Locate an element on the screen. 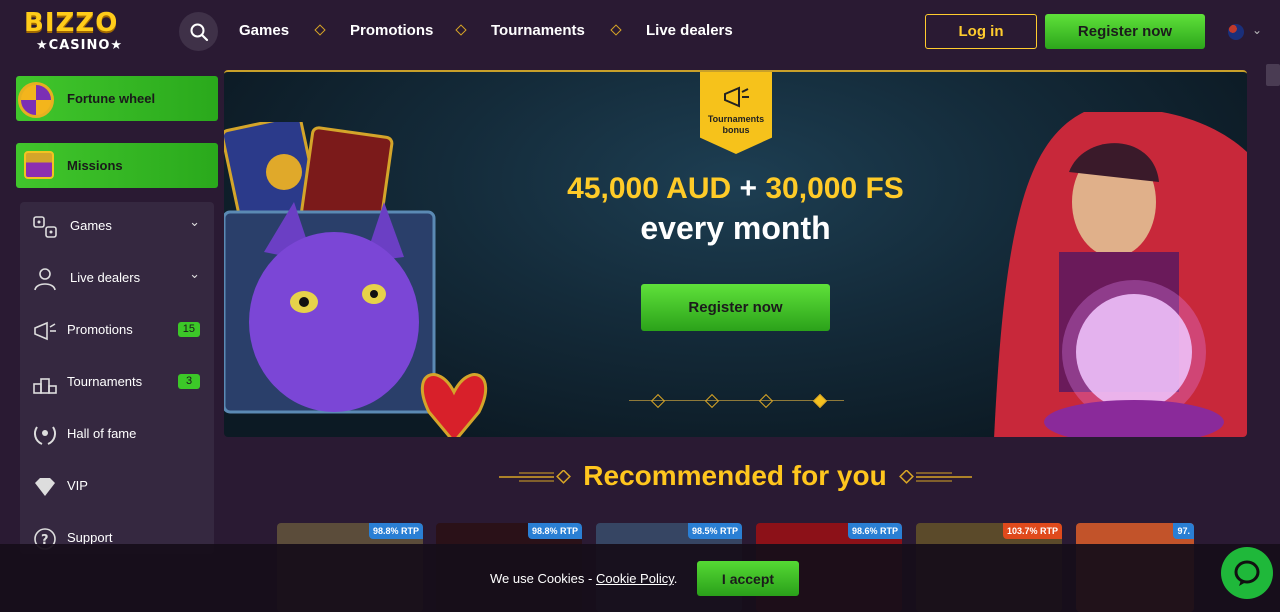 The width and height of the screenshot is (1280, 612). chat-bubble-icon is located at coordinates (1247, 573).